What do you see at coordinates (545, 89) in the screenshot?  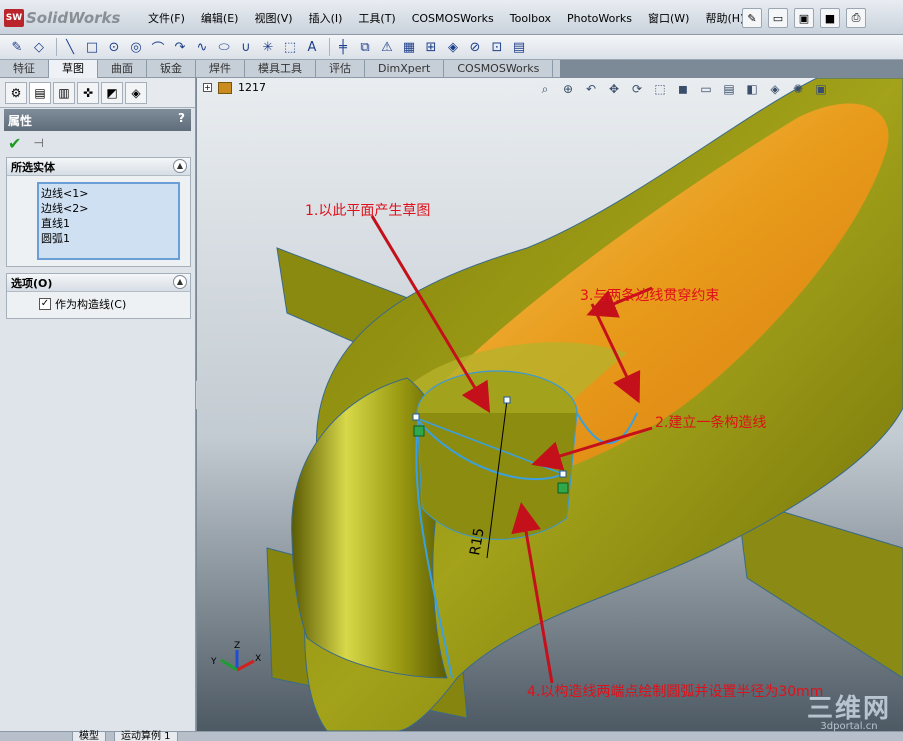 I see `zoom-to-fit-icon: ⌕` at bounding box center [545, 89].